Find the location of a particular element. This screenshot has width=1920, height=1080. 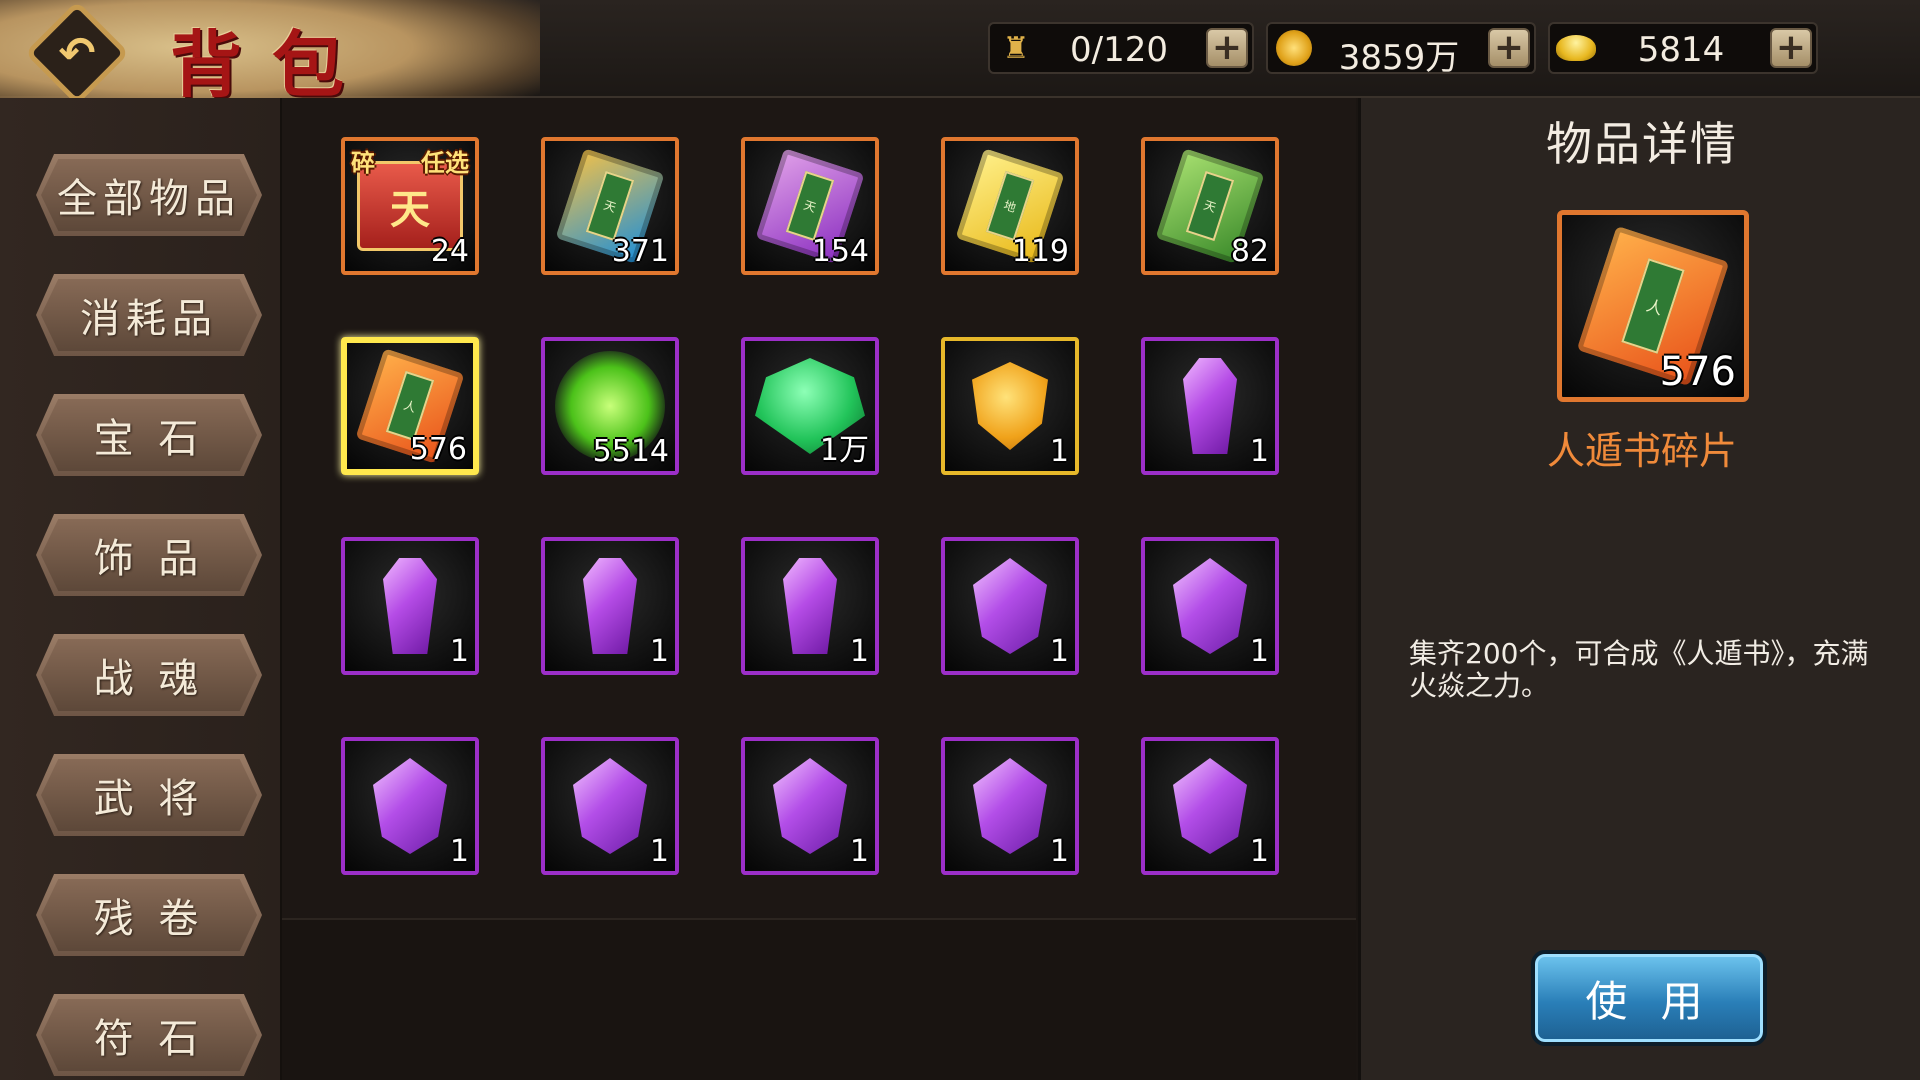

tab-accessories: 饰 品 is located at coordinates (149, 555).